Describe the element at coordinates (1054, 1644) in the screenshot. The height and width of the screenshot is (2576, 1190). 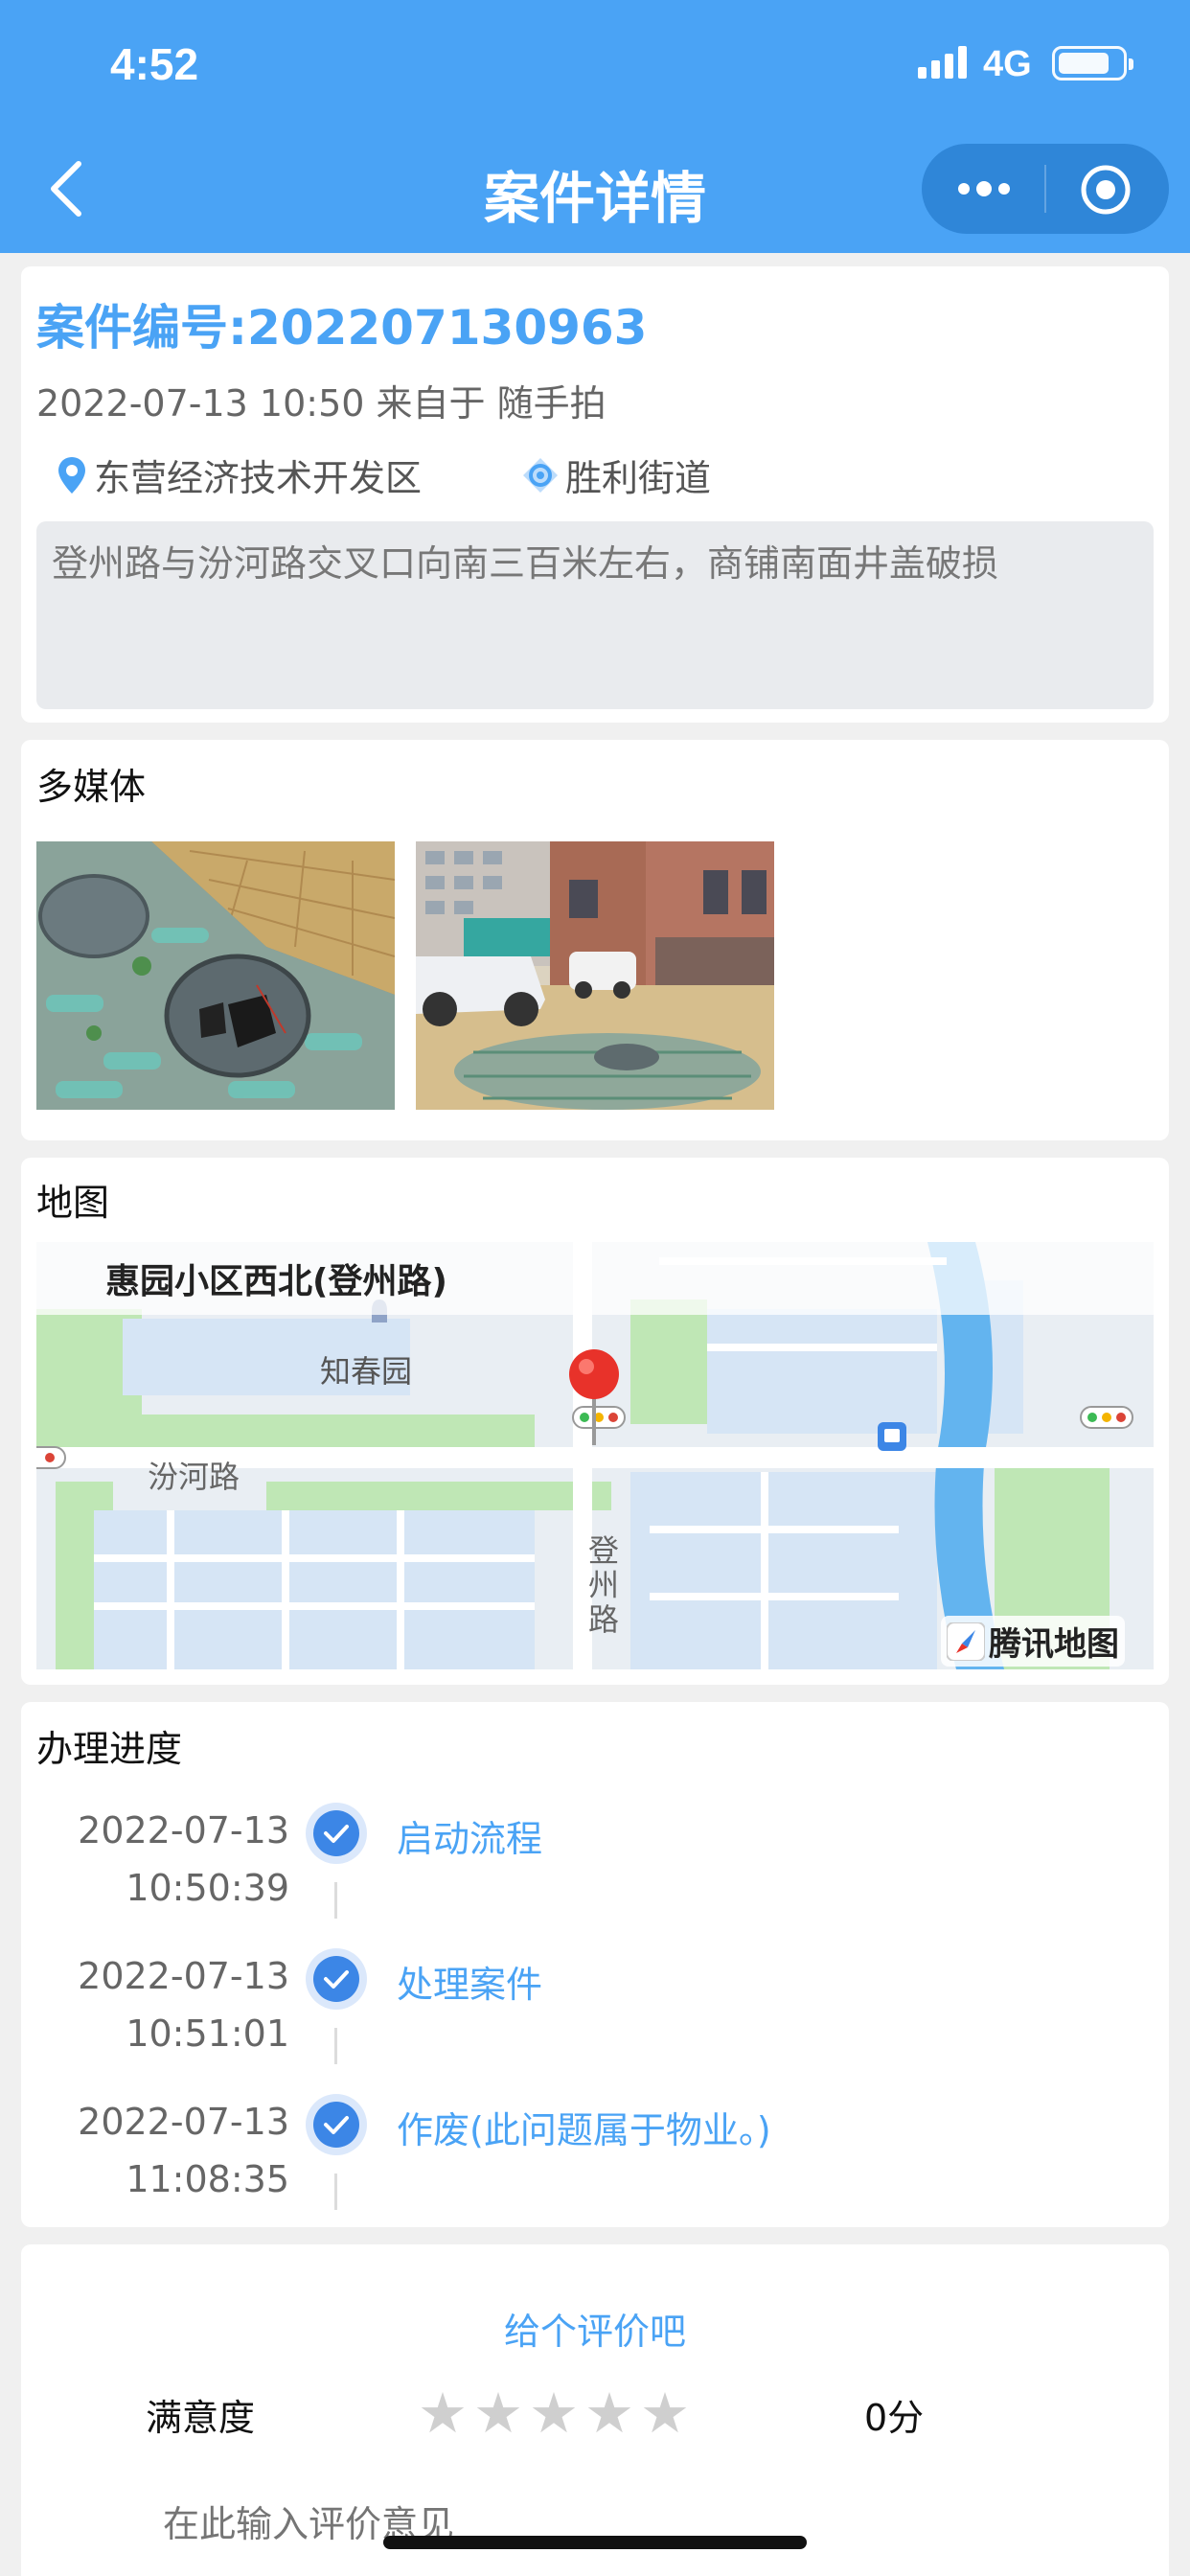
I see `map-provider-label: 腾讯地图` at that location.